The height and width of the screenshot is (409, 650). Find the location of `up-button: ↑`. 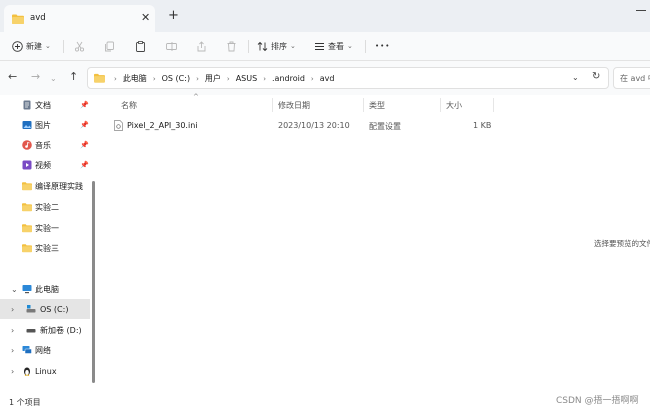

up-button: ↑ is located at coordinates (73, 77).